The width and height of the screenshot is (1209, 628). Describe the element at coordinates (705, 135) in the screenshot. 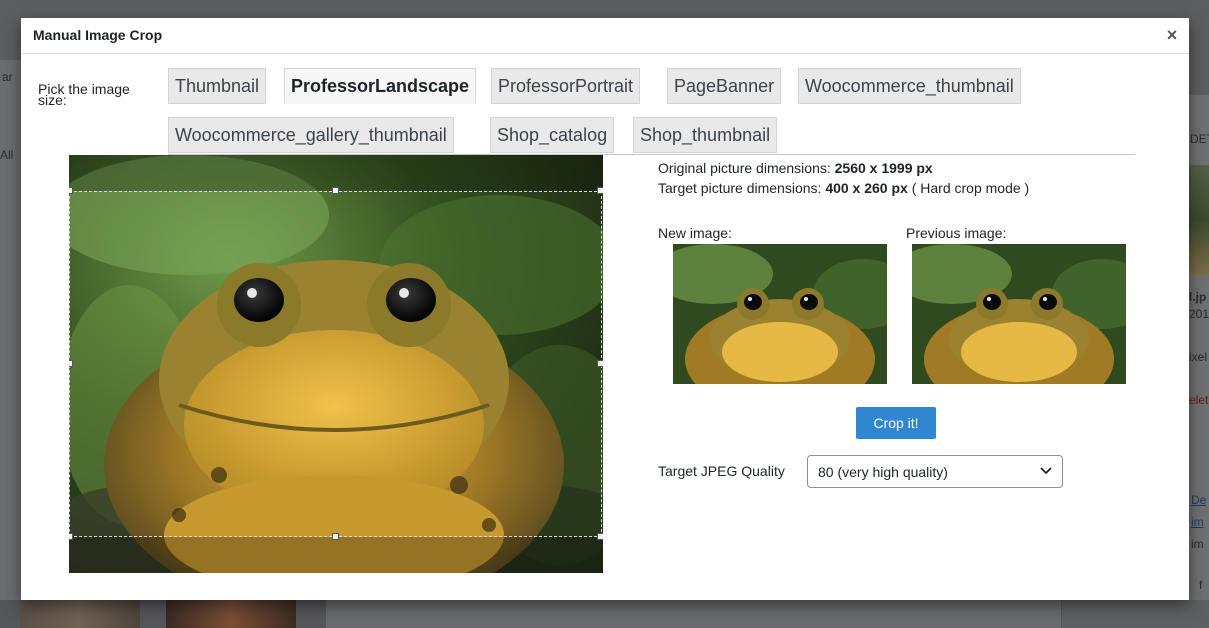

I see `tab-shop-thumbnail: Shop_thumbnail` at that location.